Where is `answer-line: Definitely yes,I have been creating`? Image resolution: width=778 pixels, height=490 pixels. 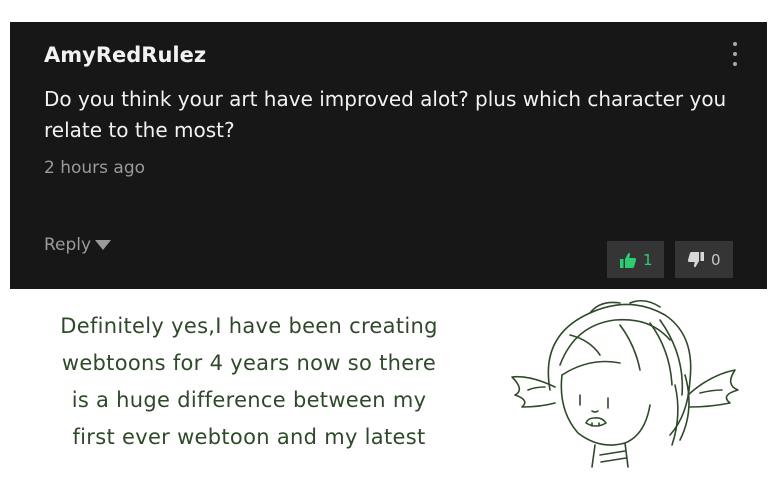 answer-line: Definitely yes,I have been creating is located at coordinates (249, 326).